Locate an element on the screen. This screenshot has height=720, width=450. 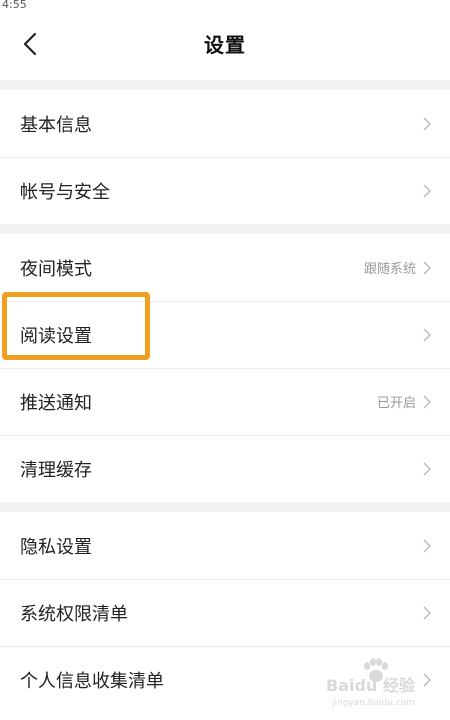
page-title: 设置 is located at coordinates (225, 44).